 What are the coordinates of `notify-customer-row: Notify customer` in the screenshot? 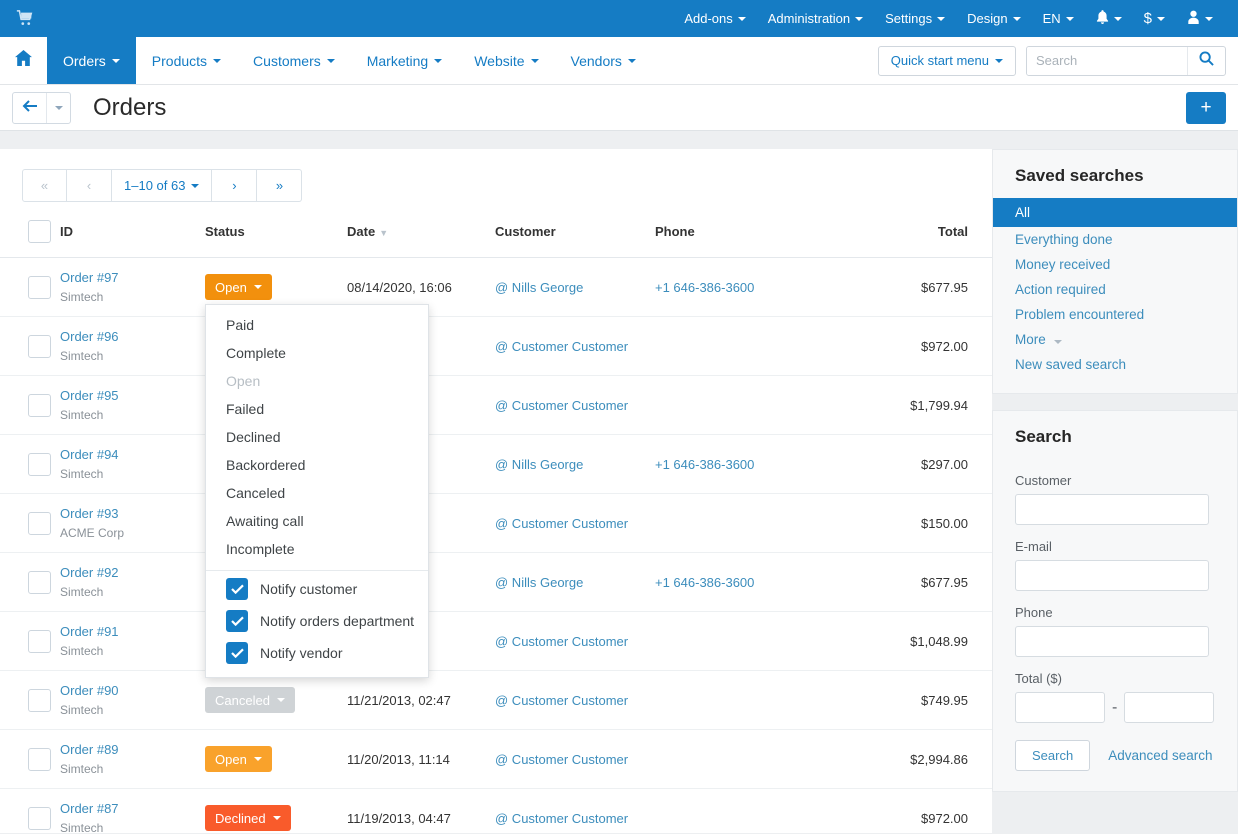 It's located at (317, 589).